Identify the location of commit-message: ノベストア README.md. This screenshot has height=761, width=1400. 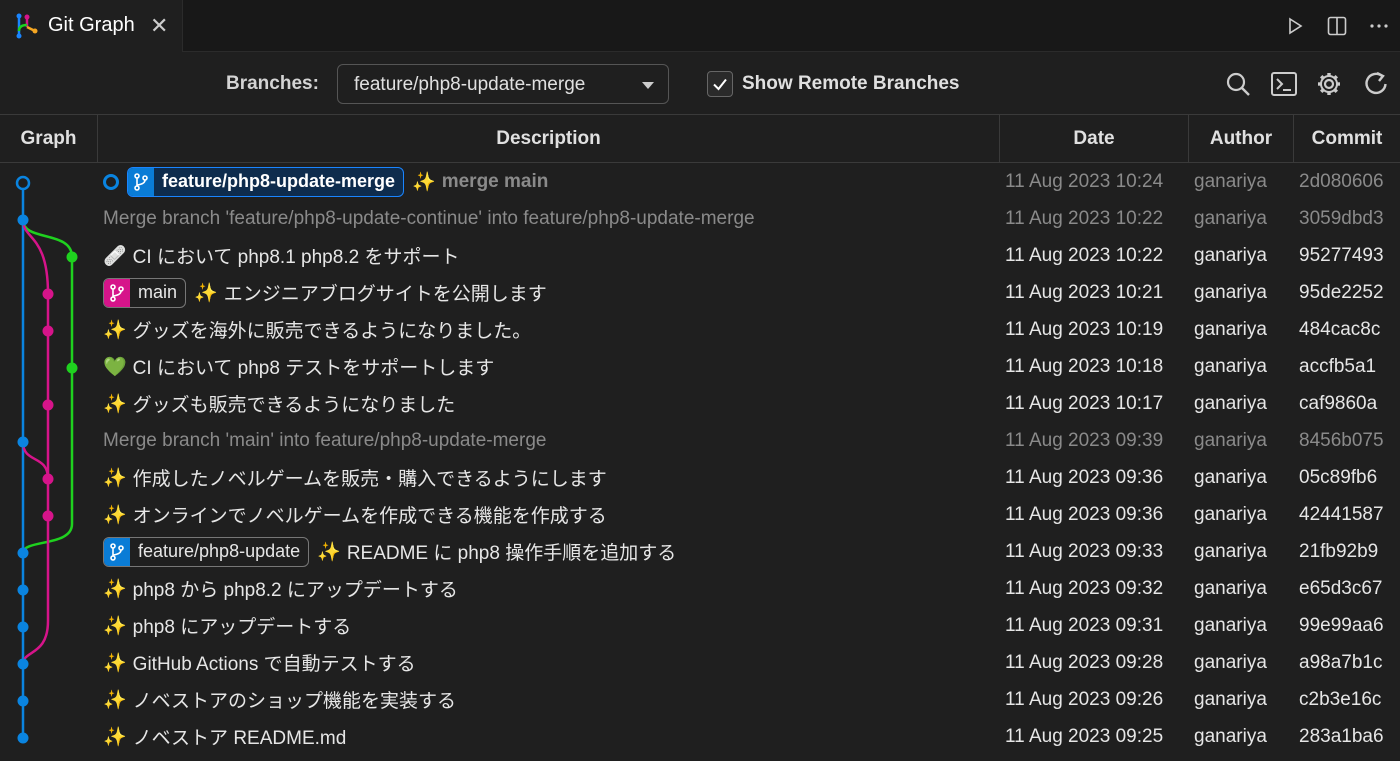
(239, 738).